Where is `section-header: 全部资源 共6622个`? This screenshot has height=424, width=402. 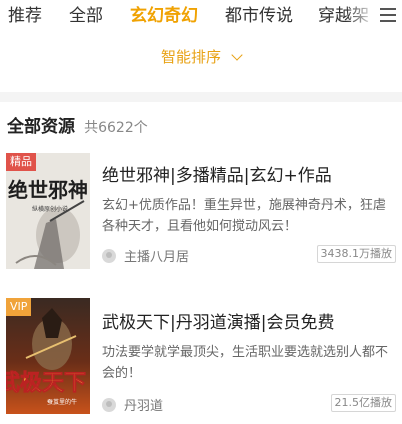 section-header: 全部资源 共6622个 is located at coordinates (77, 124).